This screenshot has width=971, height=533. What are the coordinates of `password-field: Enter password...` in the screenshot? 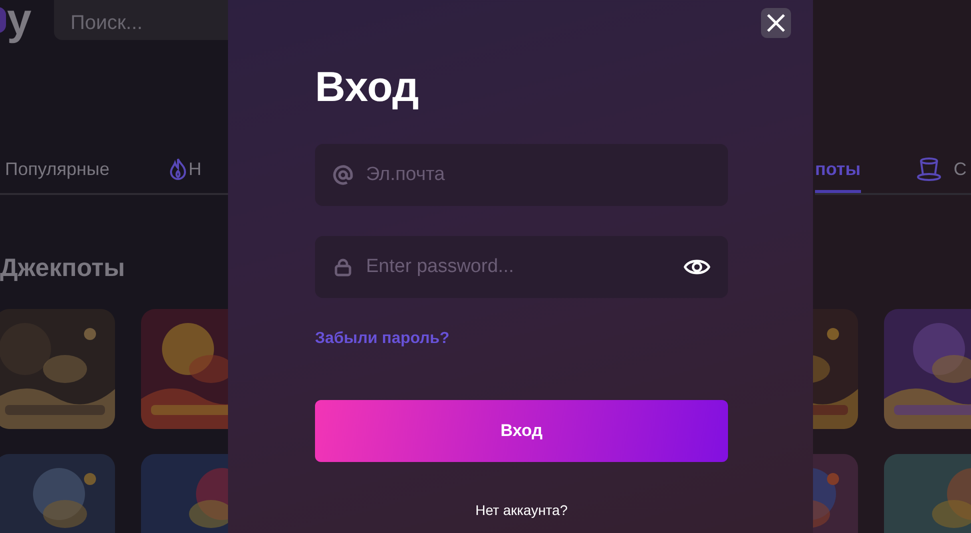 It's located at (521, 267).